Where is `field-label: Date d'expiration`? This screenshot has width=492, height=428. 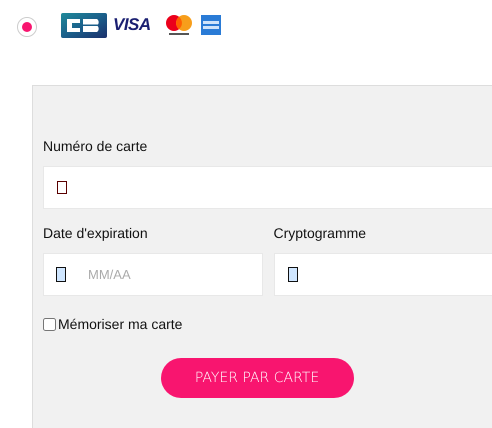
field-label: Date d'expiration is located at coordinates (96, 233).